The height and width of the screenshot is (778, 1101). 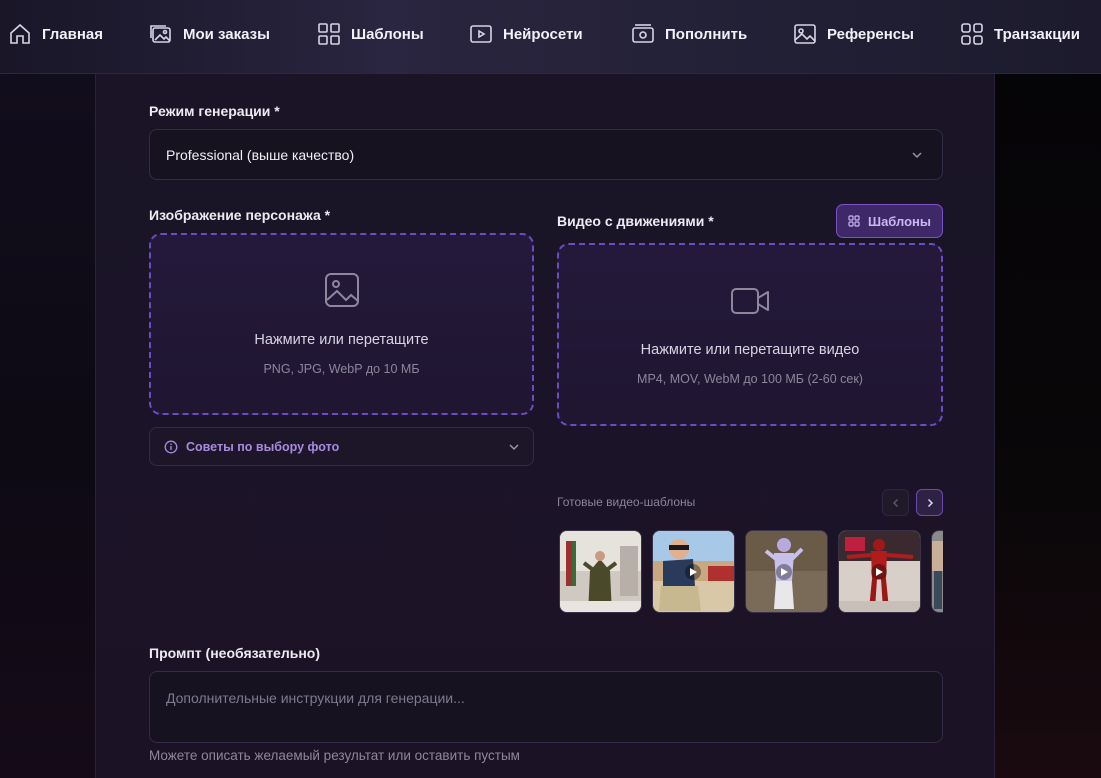 I want to click on nav-item-label: Пополнить, so click(x=706, y=34).